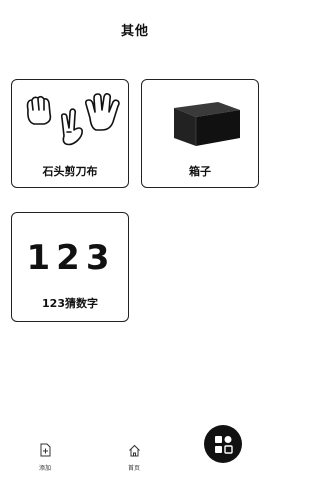 This screenshot has width=320, height=480. I want to click on add-document-icon, so click(45, 450).